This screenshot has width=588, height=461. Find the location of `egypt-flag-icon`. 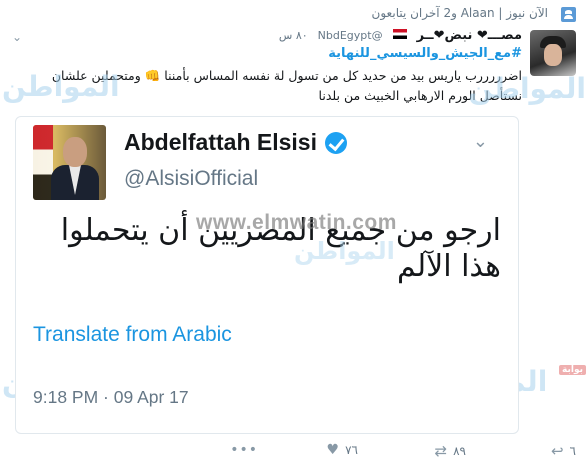

egypt-flag-icon is located at coordinates (399, 34).